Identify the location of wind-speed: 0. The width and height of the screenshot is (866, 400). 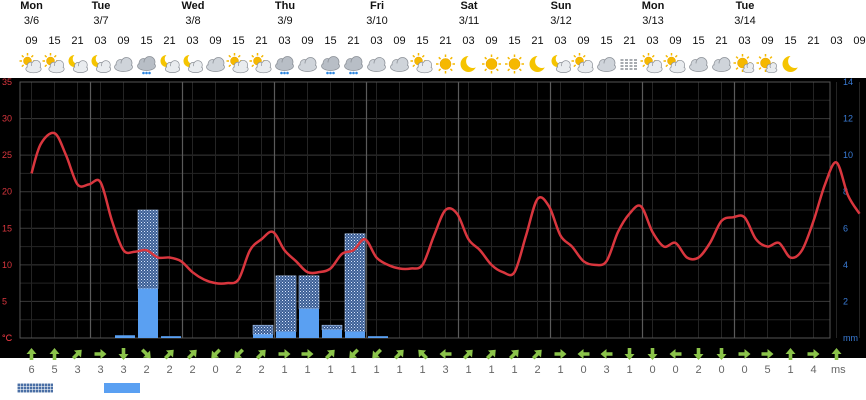
(744, 370).